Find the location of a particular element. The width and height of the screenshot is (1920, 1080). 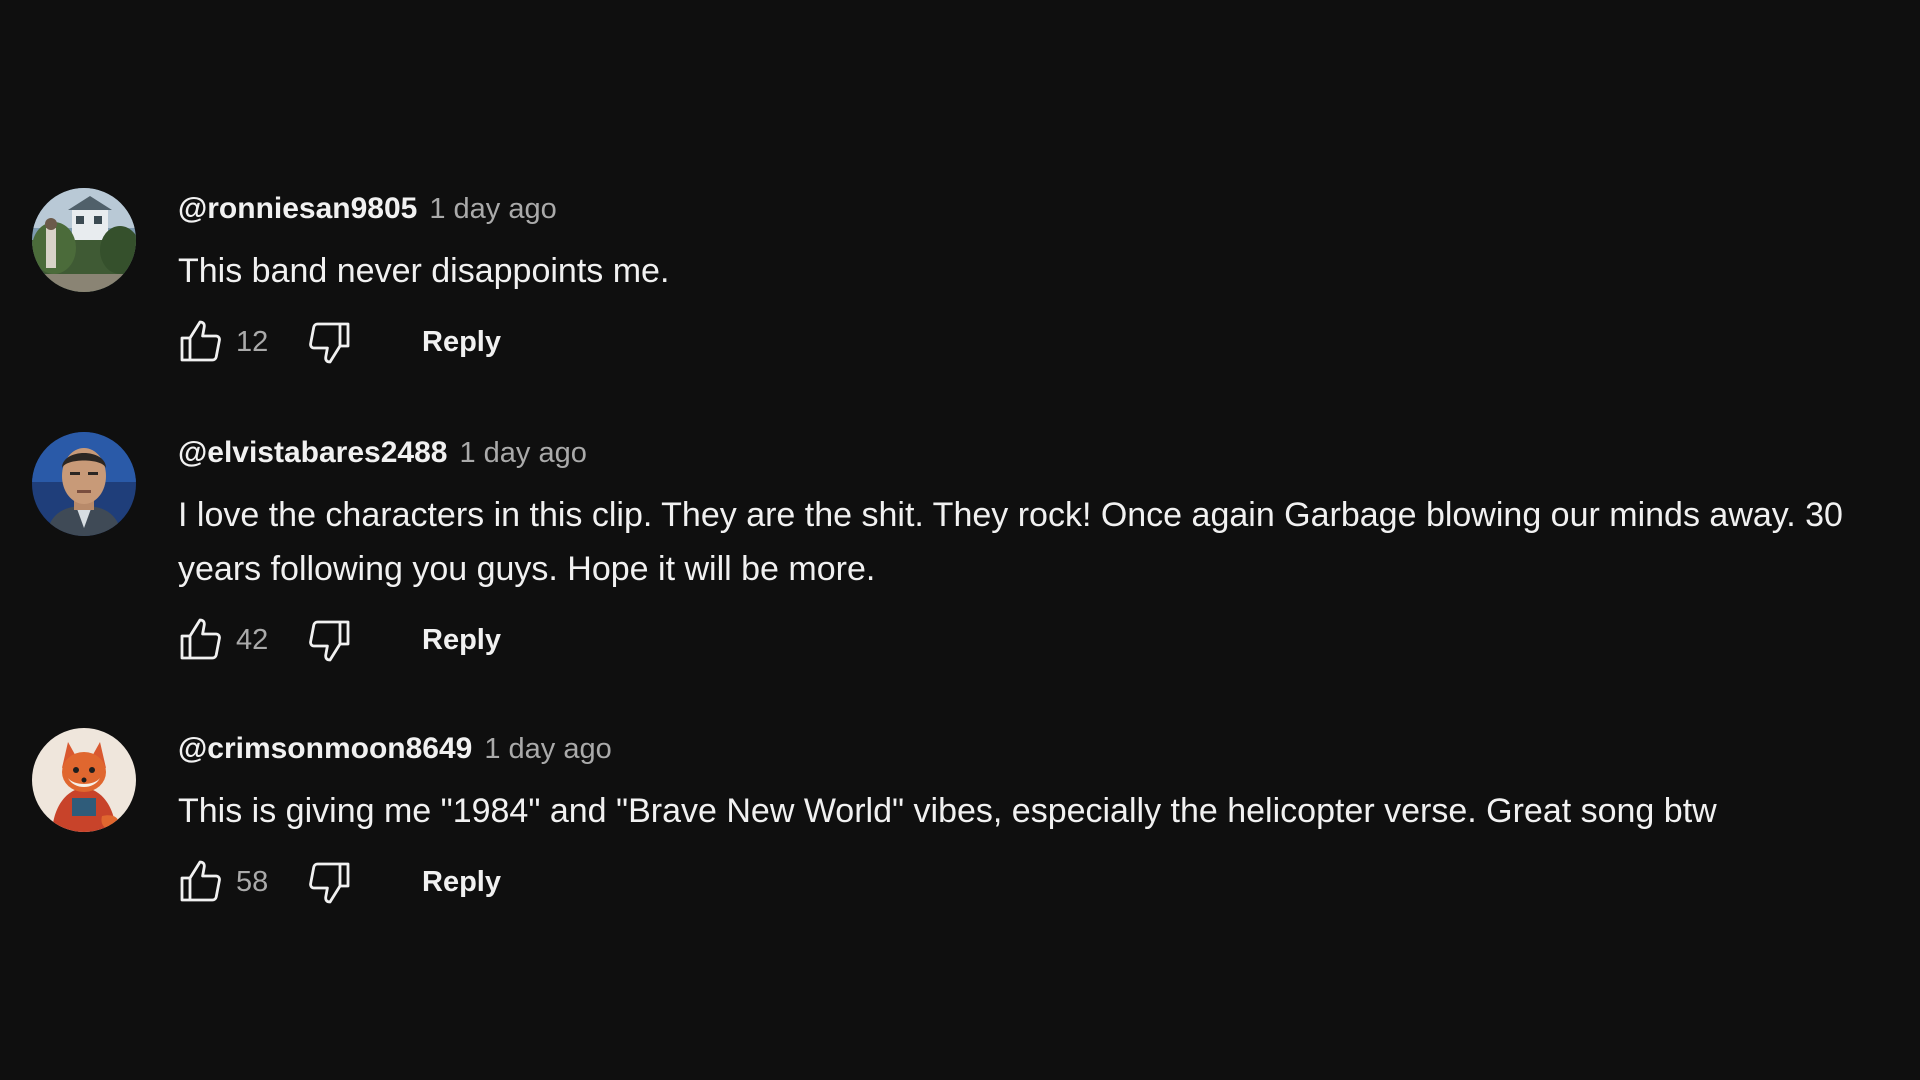

comment-header: @crimsonmoon8649 1 day ago is located at coordinates (947, 754).